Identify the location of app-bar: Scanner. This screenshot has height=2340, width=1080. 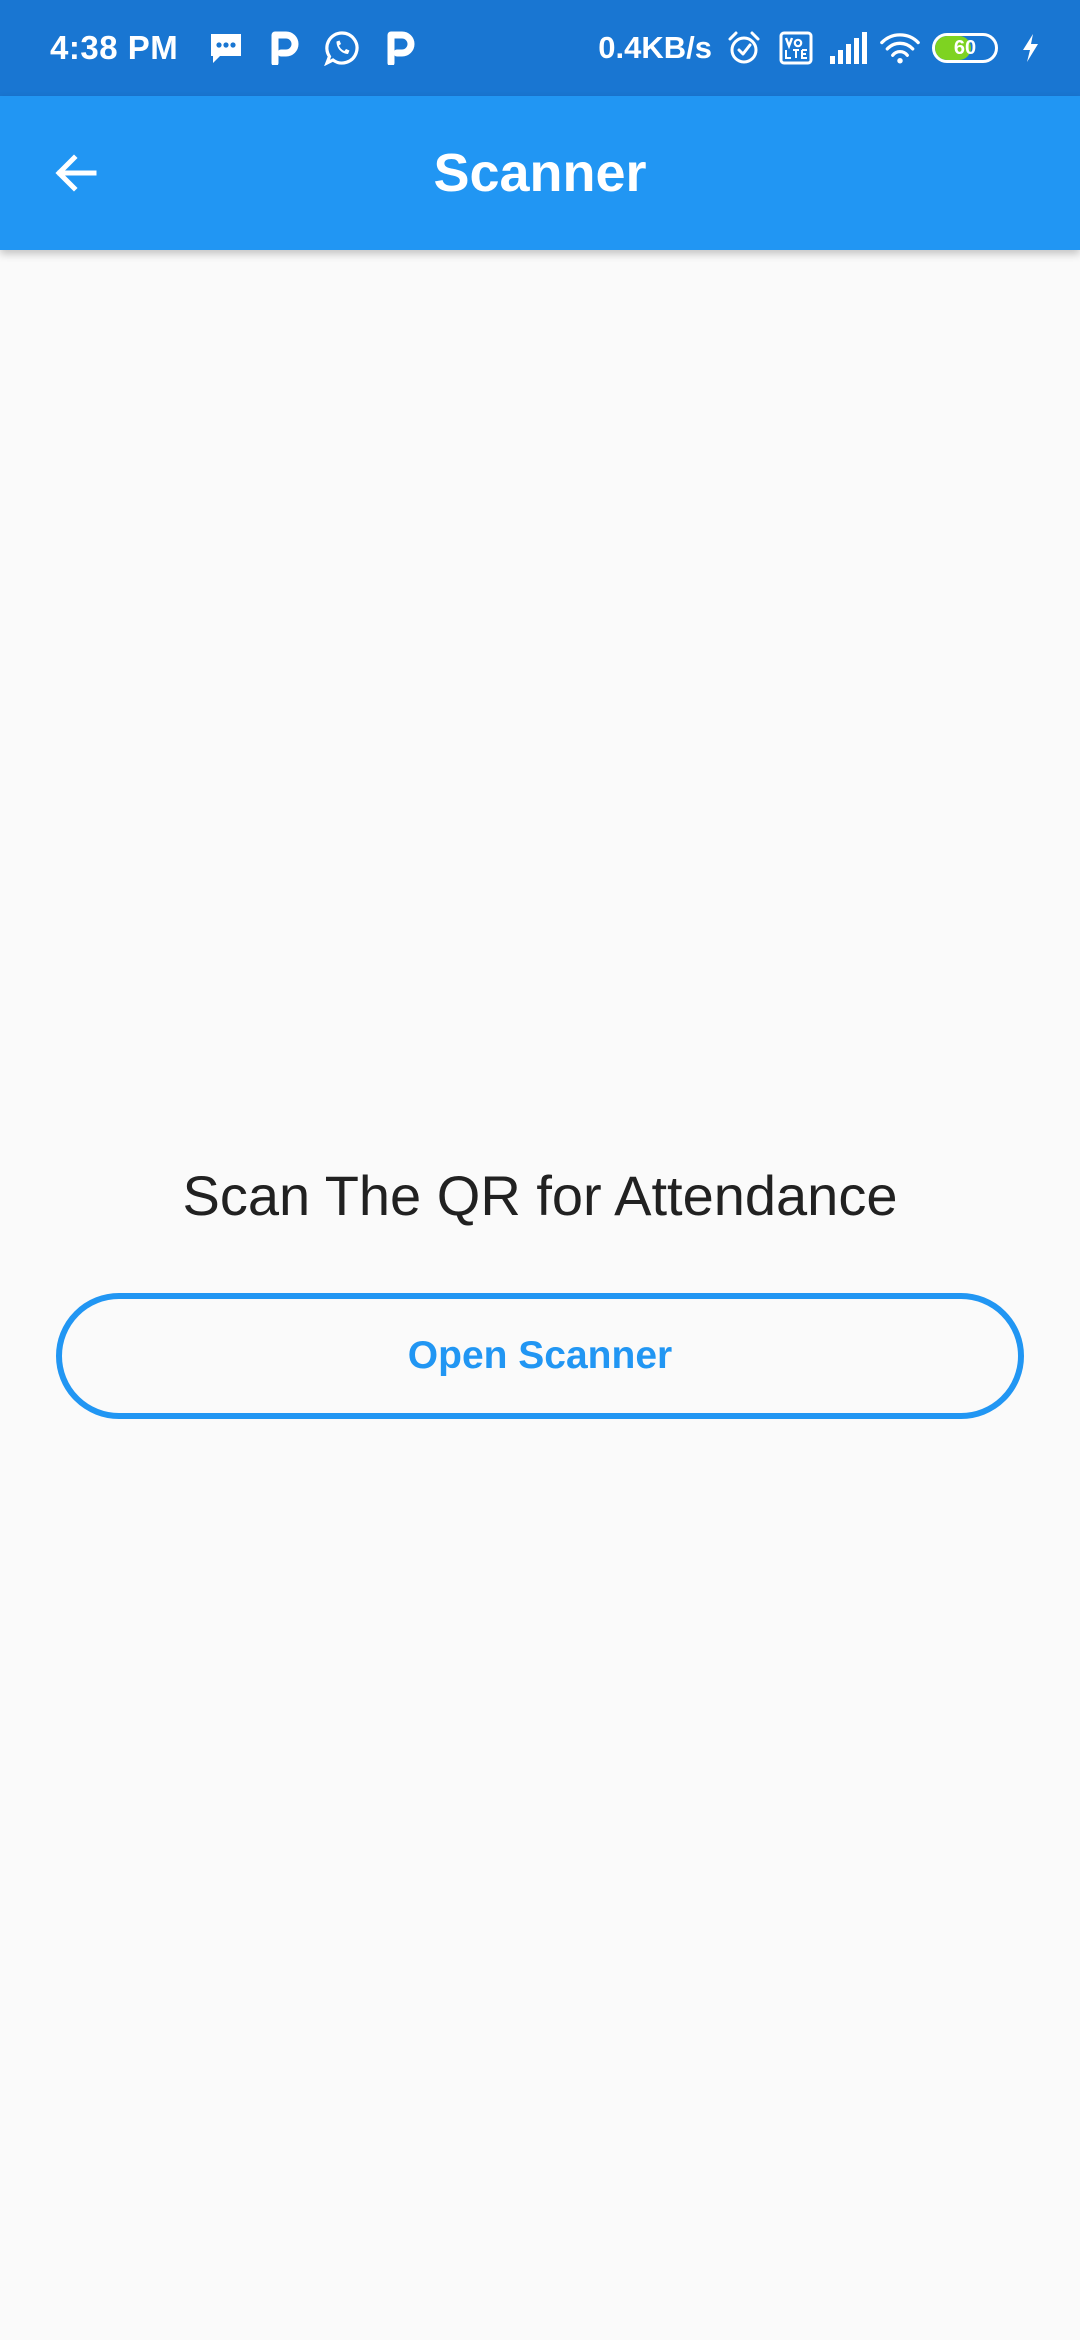
(540, 173).